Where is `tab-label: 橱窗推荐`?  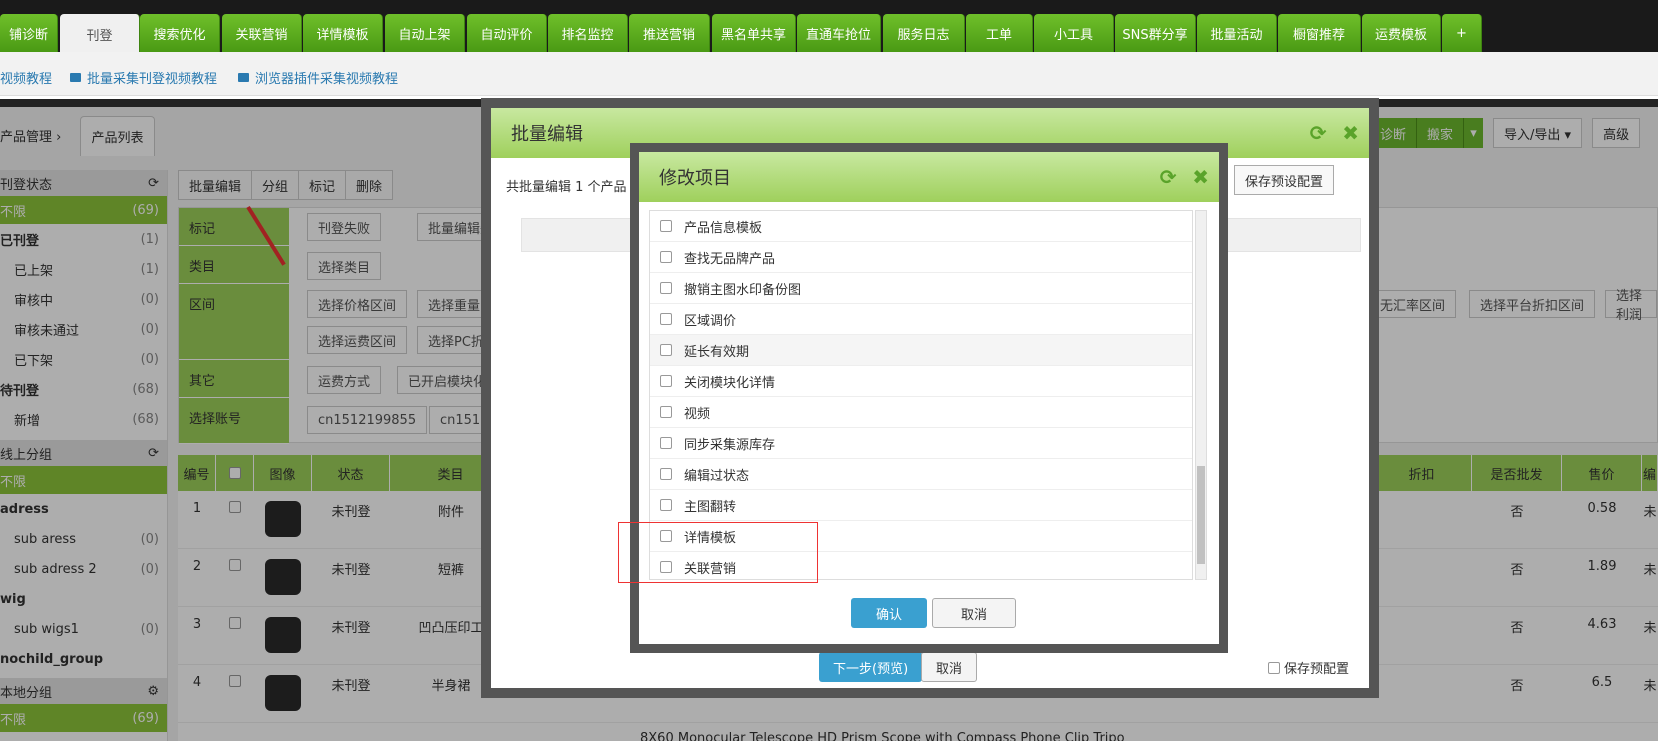 tab-label: 橱窗推荐 is located at coordinates (1318, 35).